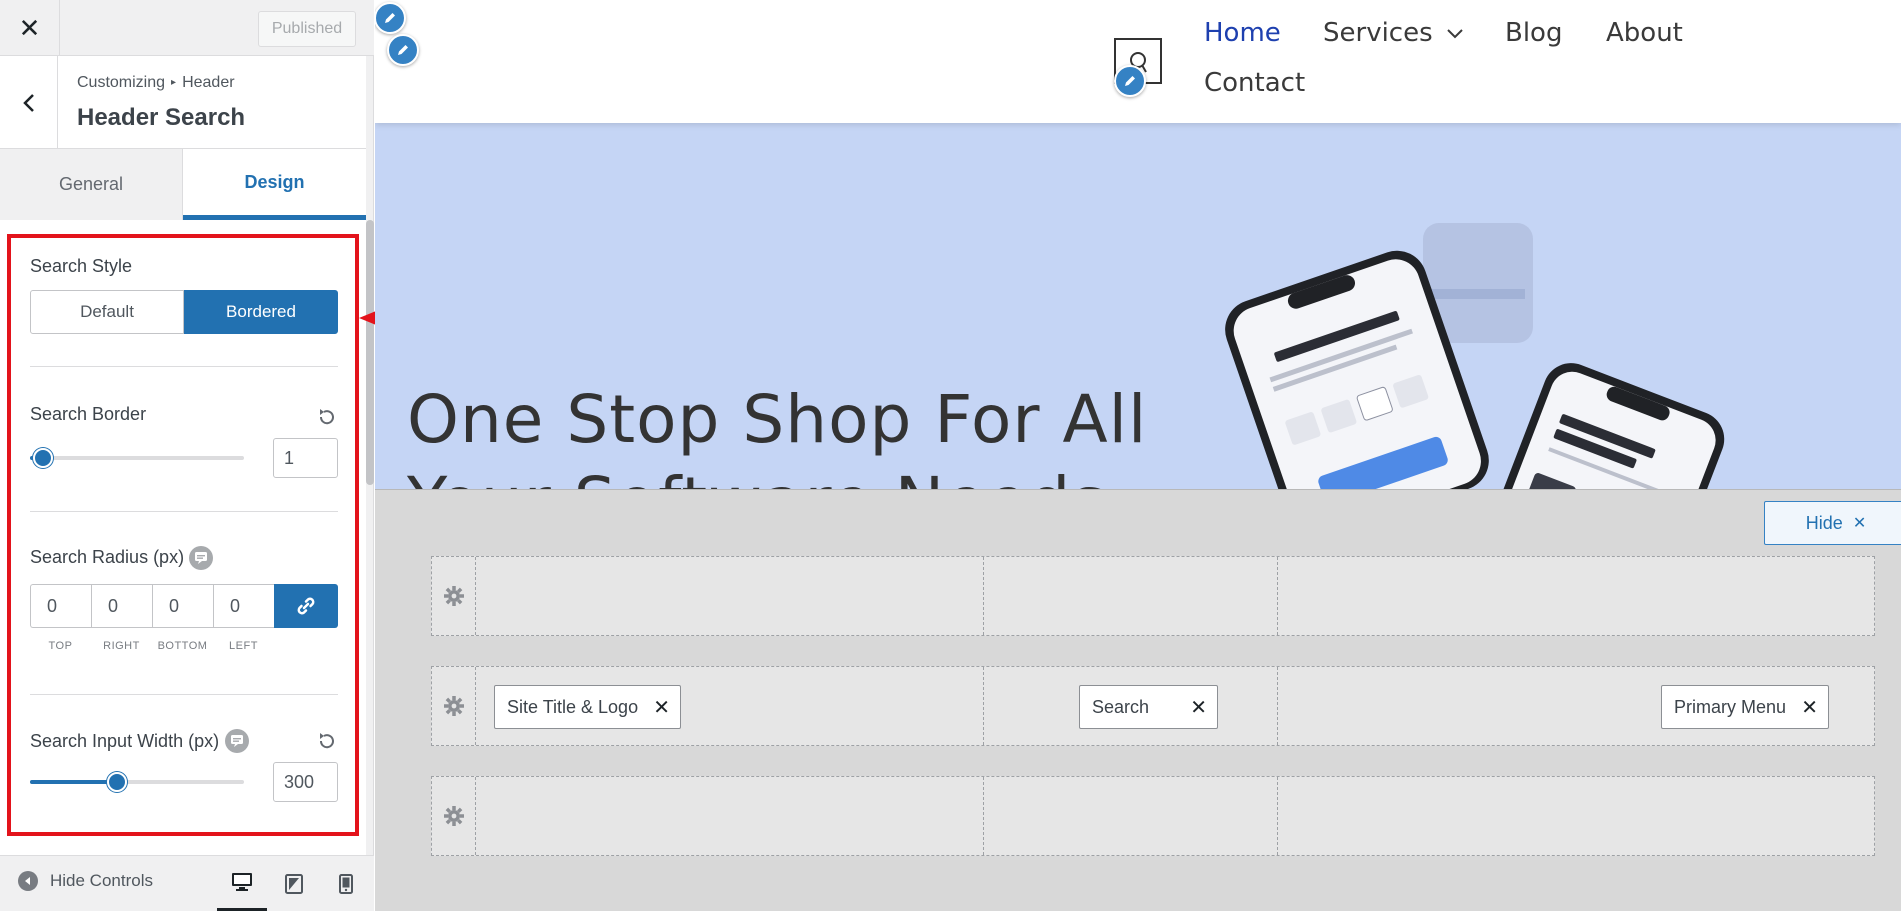 Image resolution: width=1901 pixels, height=911 pixels. What do you see at coordinates (573, 706) in the screenshot?
I see `builder-item-label: Site Title & Logo` at bounding box center [573, 706].